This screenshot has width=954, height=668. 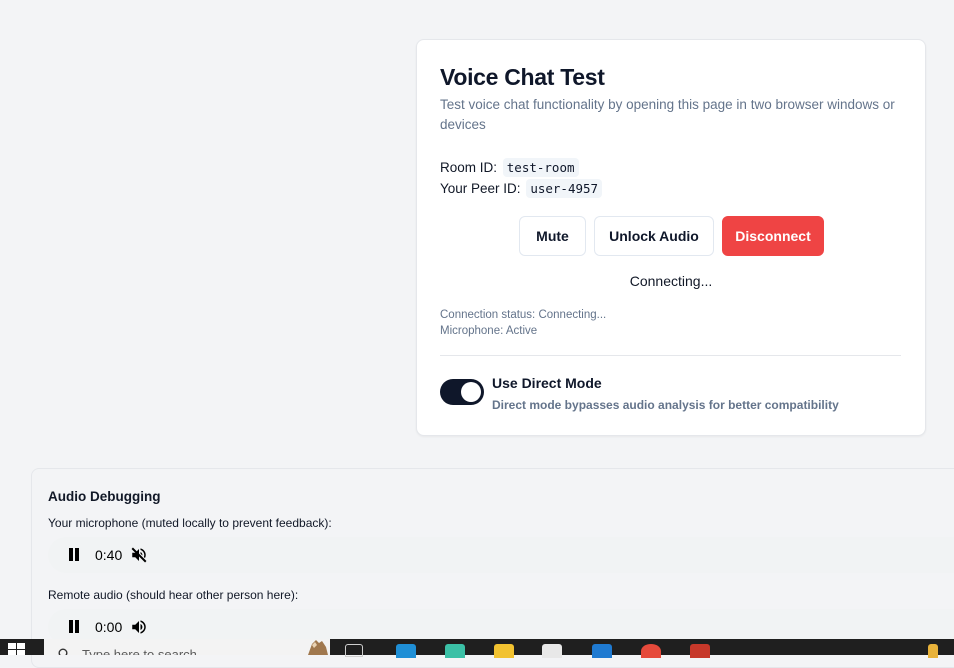 What do you see at coordinates (139, 627) in the screenshot?
I see `volume-icon` at bounding box center [139, 627].